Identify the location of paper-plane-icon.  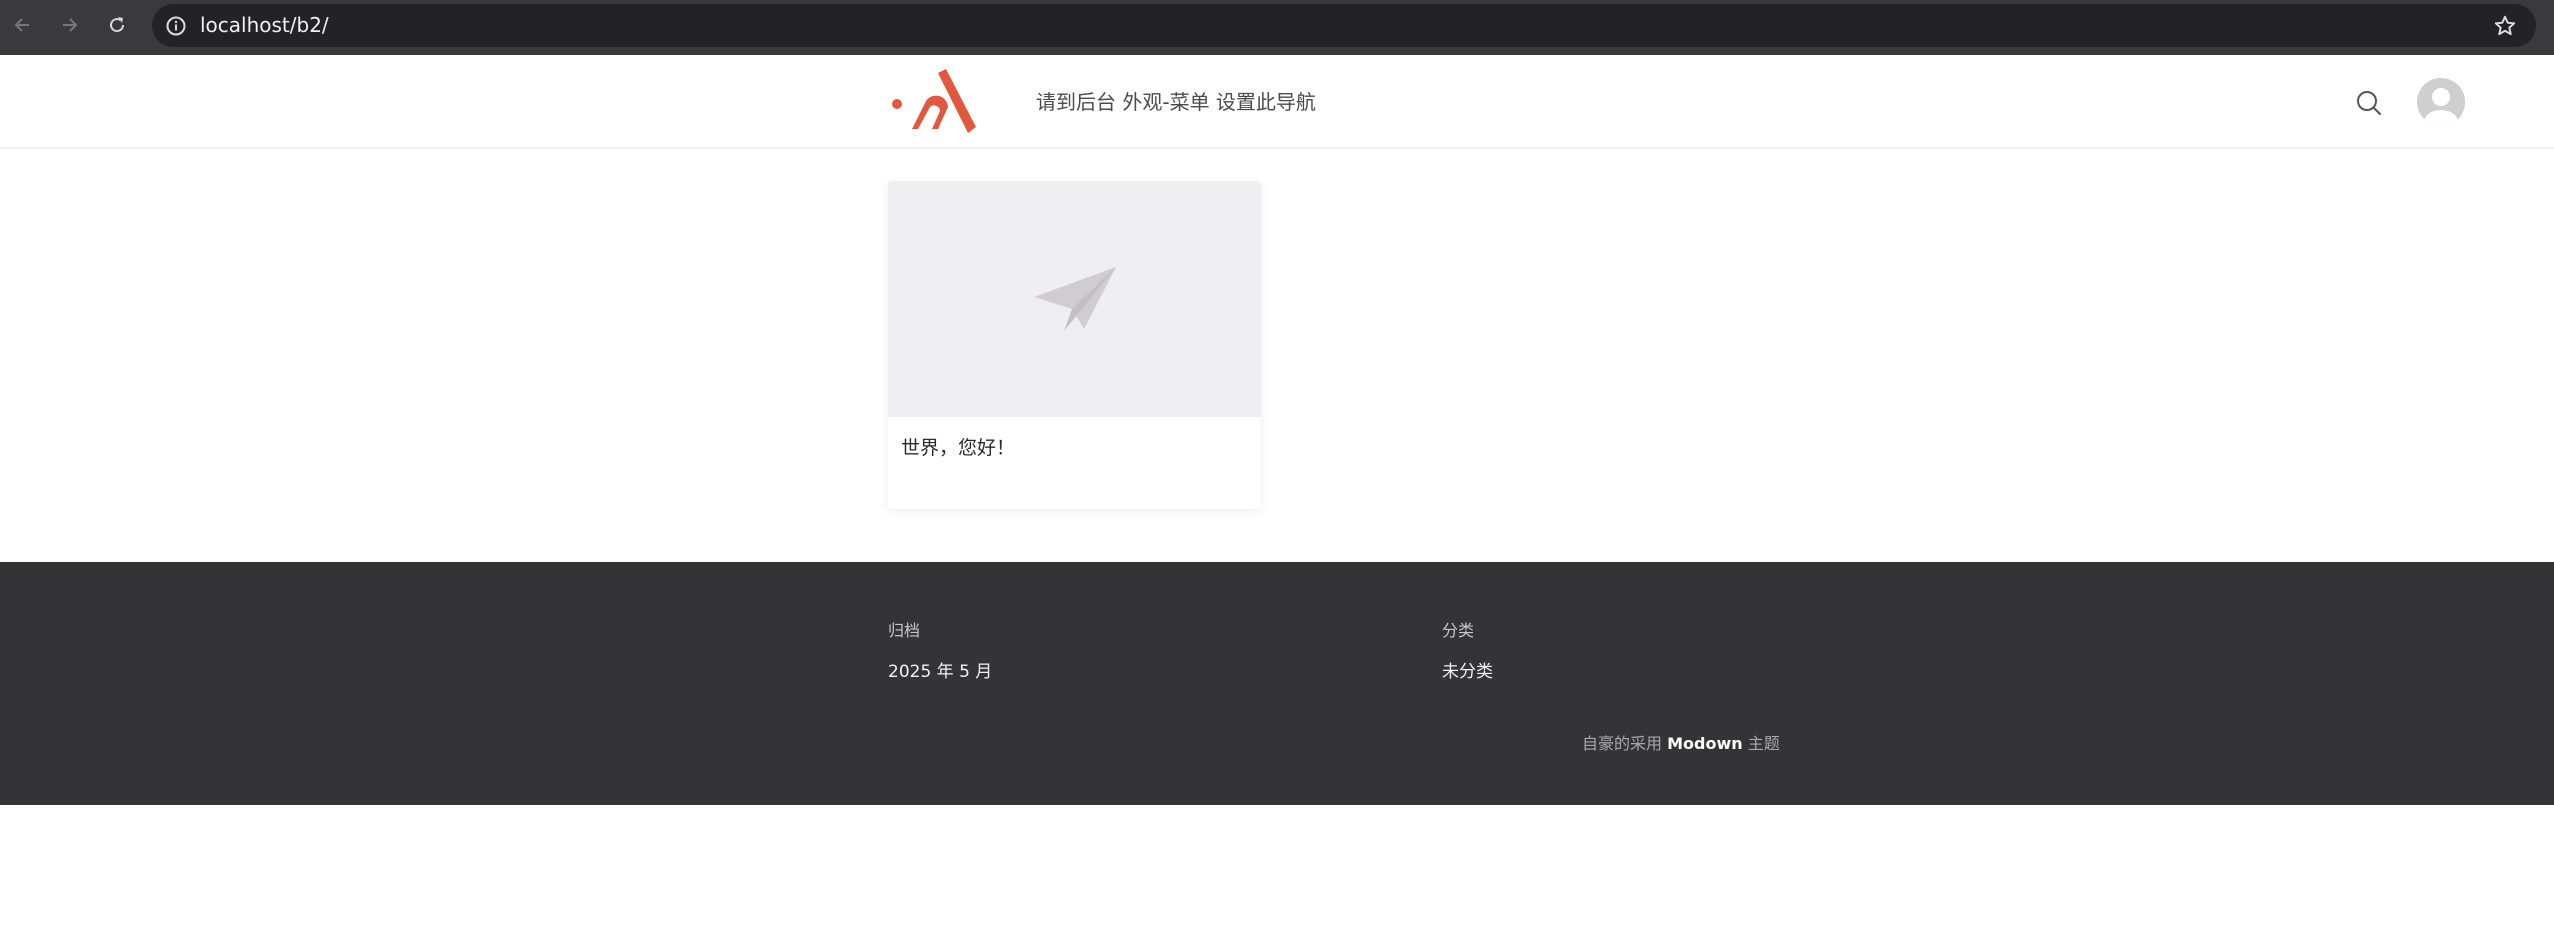
(1075, 299).